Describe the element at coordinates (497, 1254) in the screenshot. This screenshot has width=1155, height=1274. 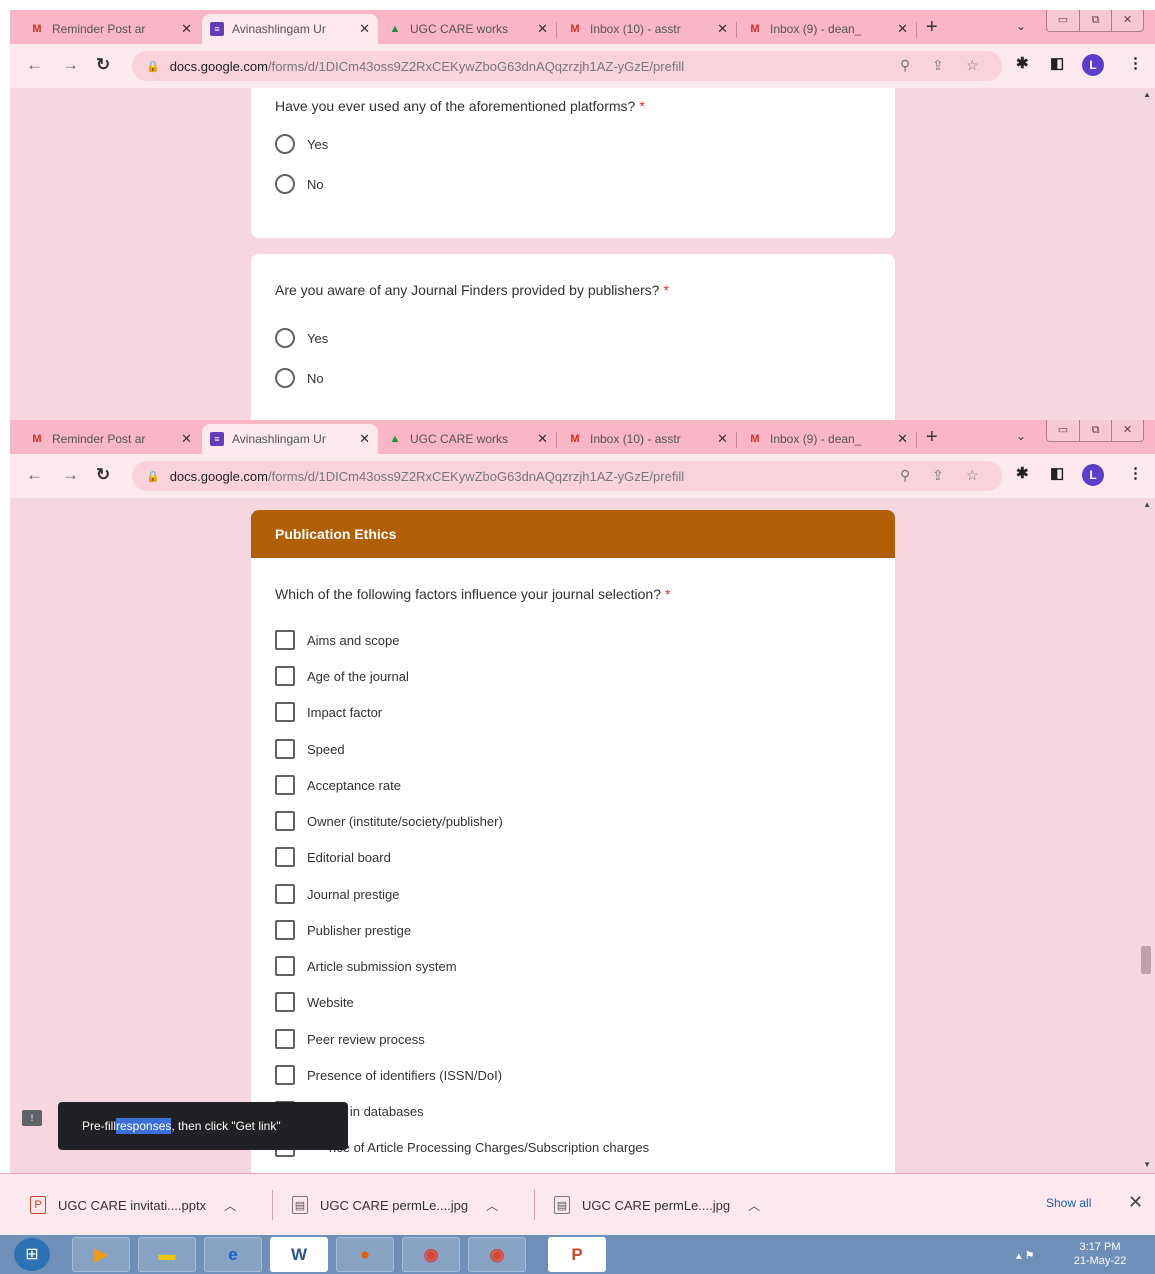
I see `chrome-profile-icon: ◉` at that location.